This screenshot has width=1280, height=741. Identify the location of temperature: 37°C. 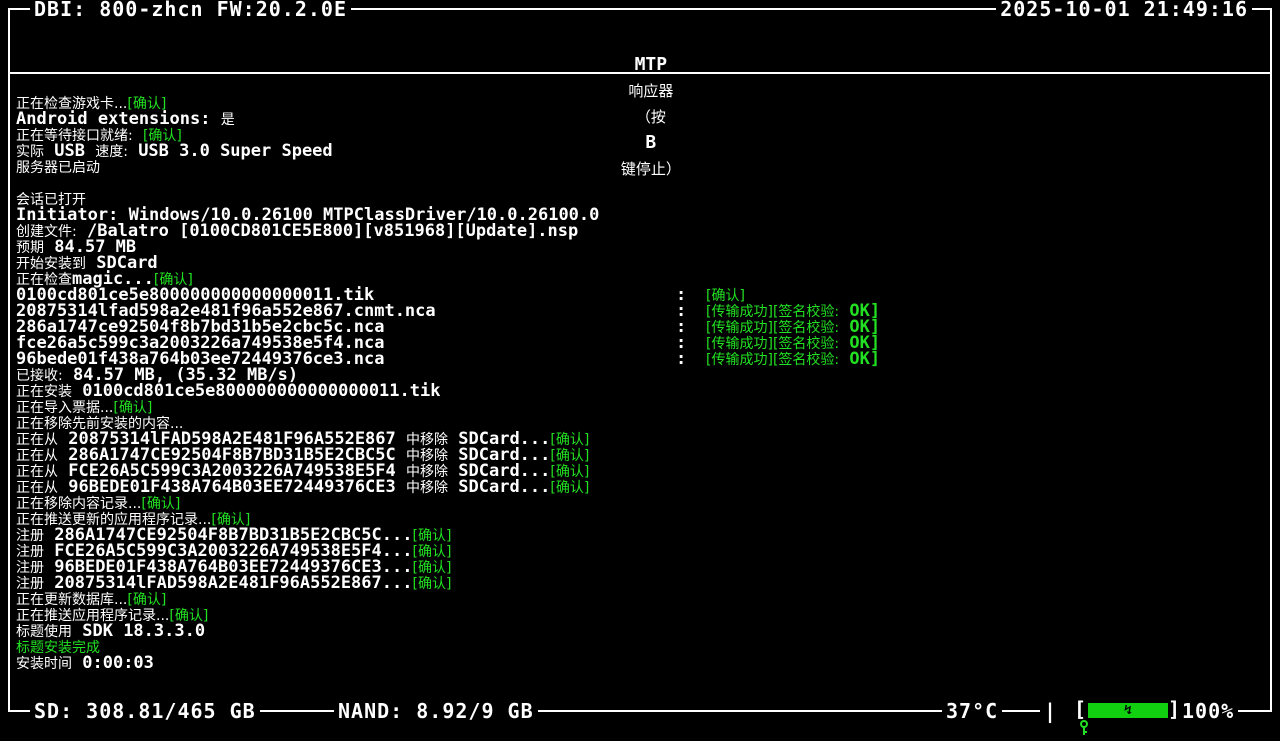
(972, 711).